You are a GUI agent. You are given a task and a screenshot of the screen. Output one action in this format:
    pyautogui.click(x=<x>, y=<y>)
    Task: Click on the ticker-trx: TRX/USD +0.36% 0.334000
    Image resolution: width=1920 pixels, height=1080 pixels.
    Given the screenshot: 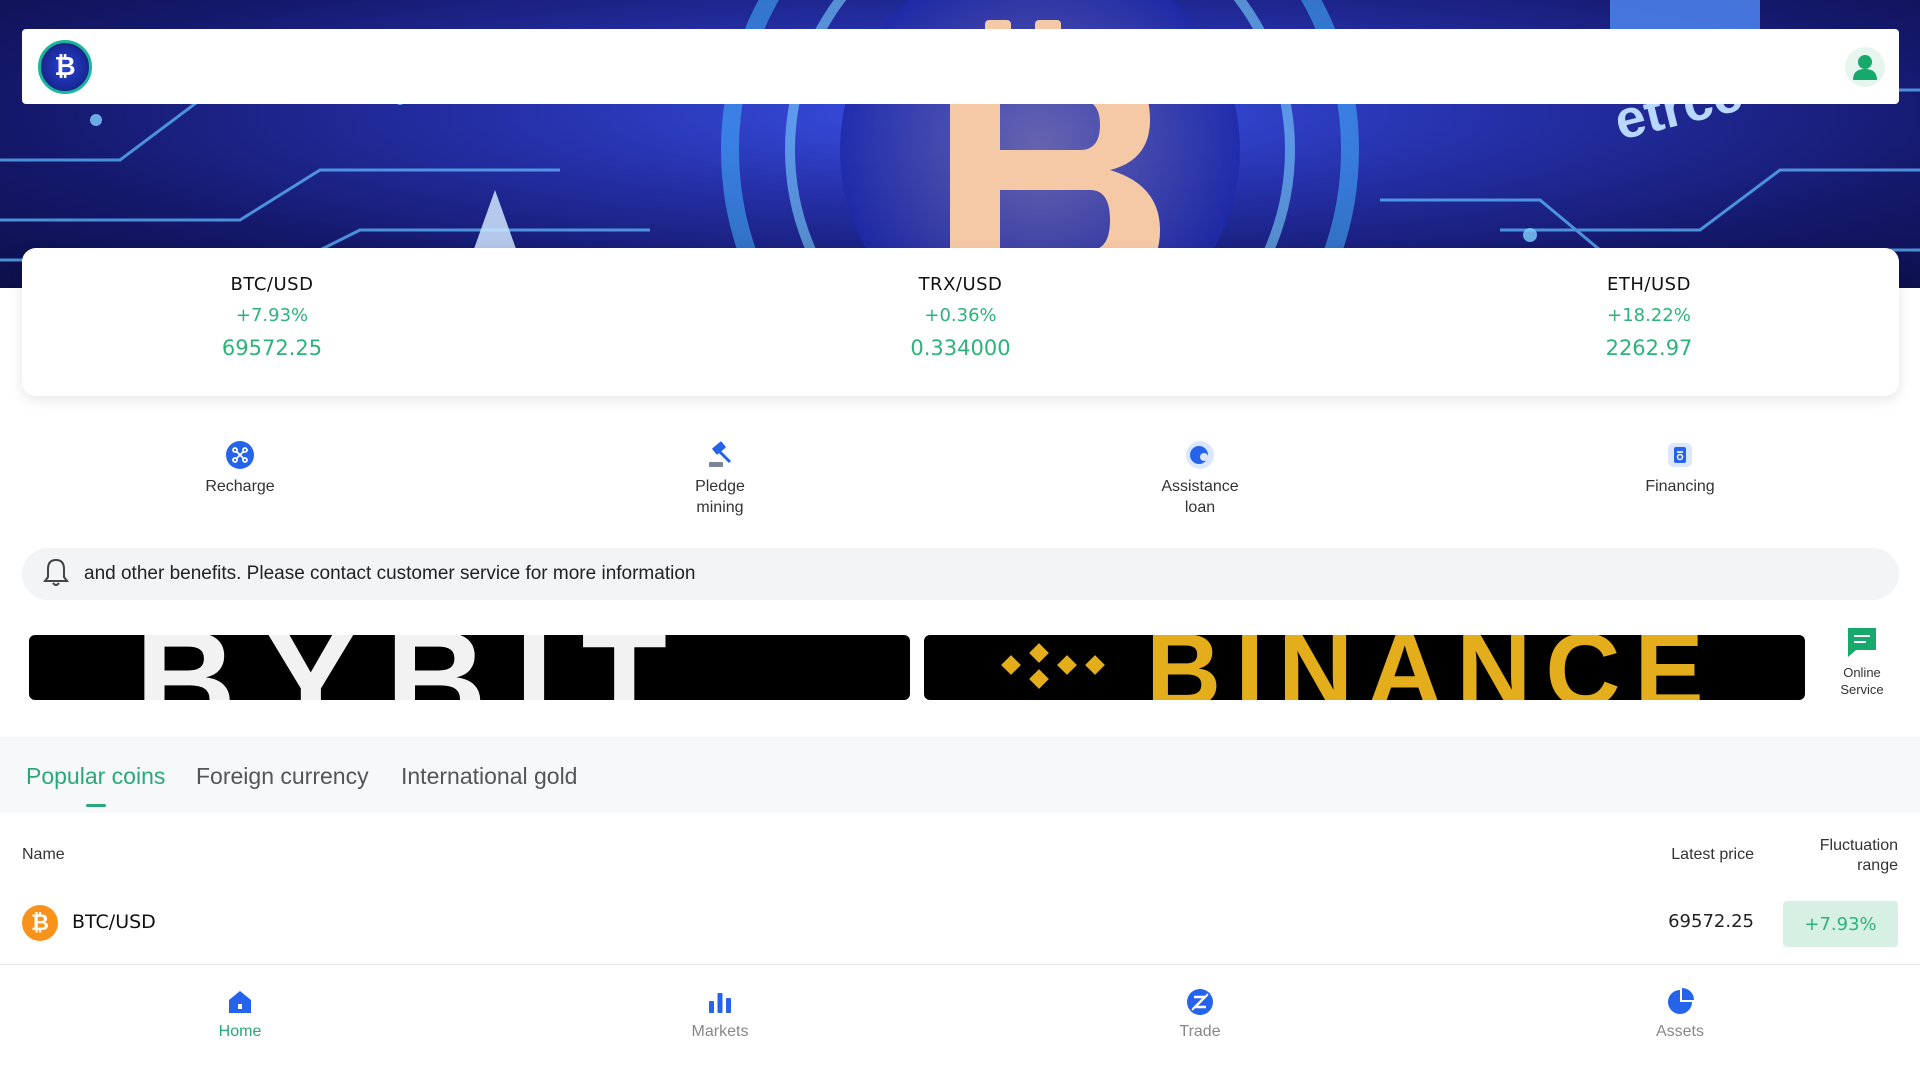 What is the action you would take?
    pyautogui.click(x=961, y=322)
    